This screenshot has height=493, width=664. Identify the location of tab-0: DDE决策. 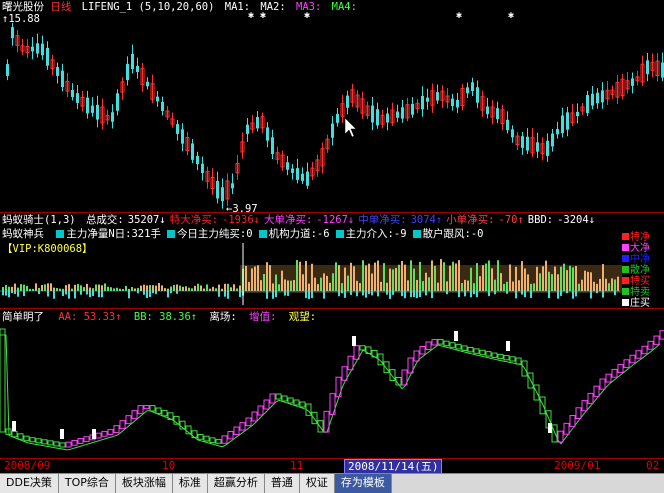
(29, 483).